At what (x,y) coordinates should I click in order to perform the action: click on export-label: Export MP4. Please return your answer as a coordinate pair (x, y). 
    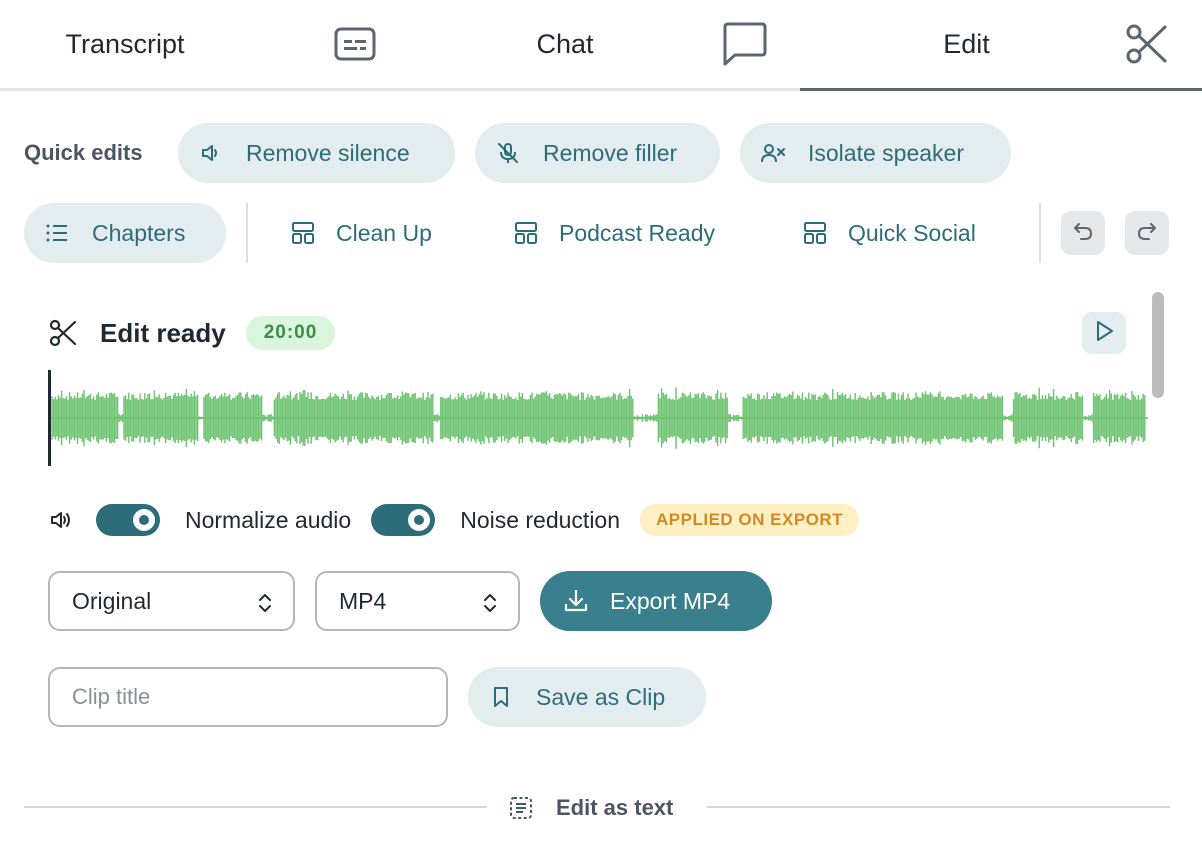
    Looking at the image, I should click on (670, 600).